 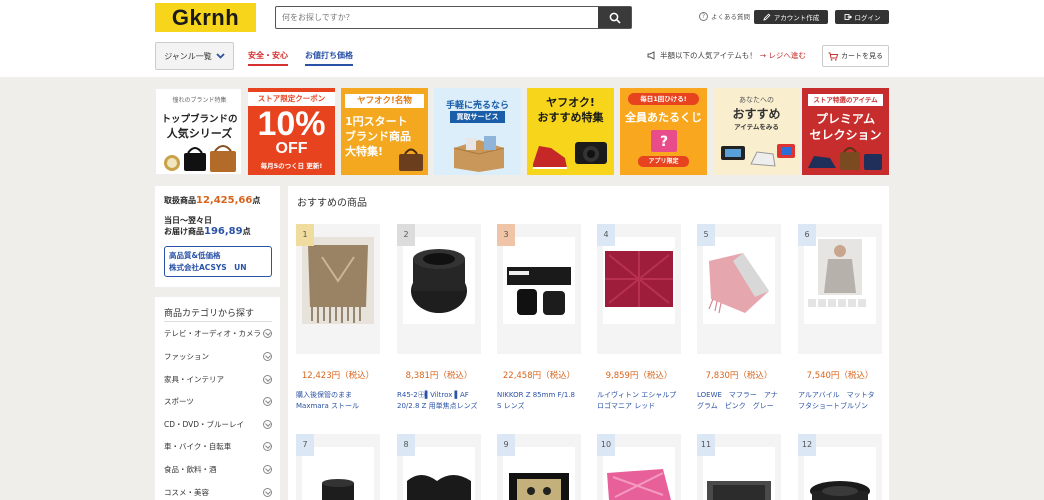 I want to click on product-price: 8,381円（税込）, so click(x=439, y=376).